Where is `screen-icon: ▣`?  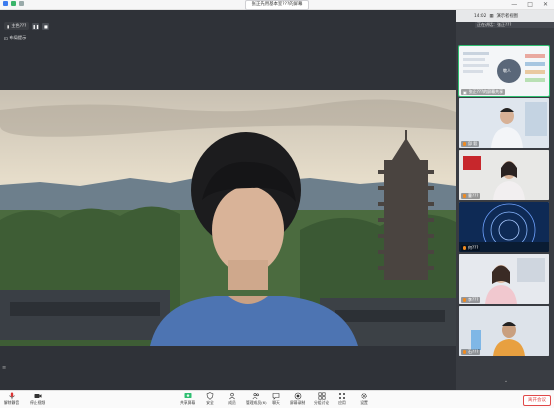 screen-icon: ▣ is located at coordinates (465, 92).